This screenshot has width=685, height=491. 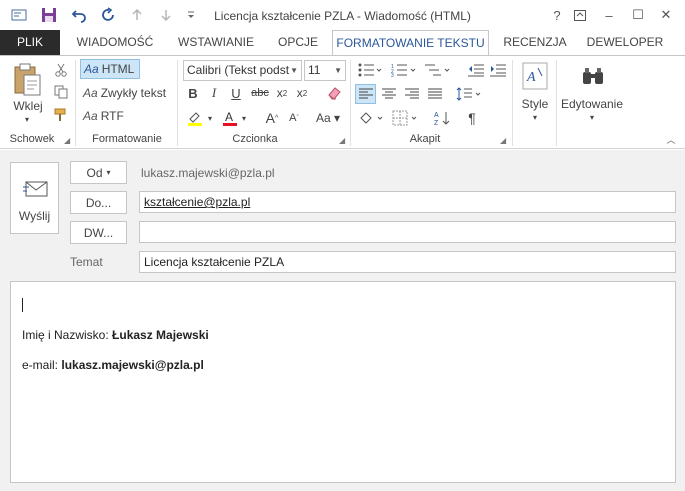 I want to click on italic-icon: I, so click(x=214, y=93).